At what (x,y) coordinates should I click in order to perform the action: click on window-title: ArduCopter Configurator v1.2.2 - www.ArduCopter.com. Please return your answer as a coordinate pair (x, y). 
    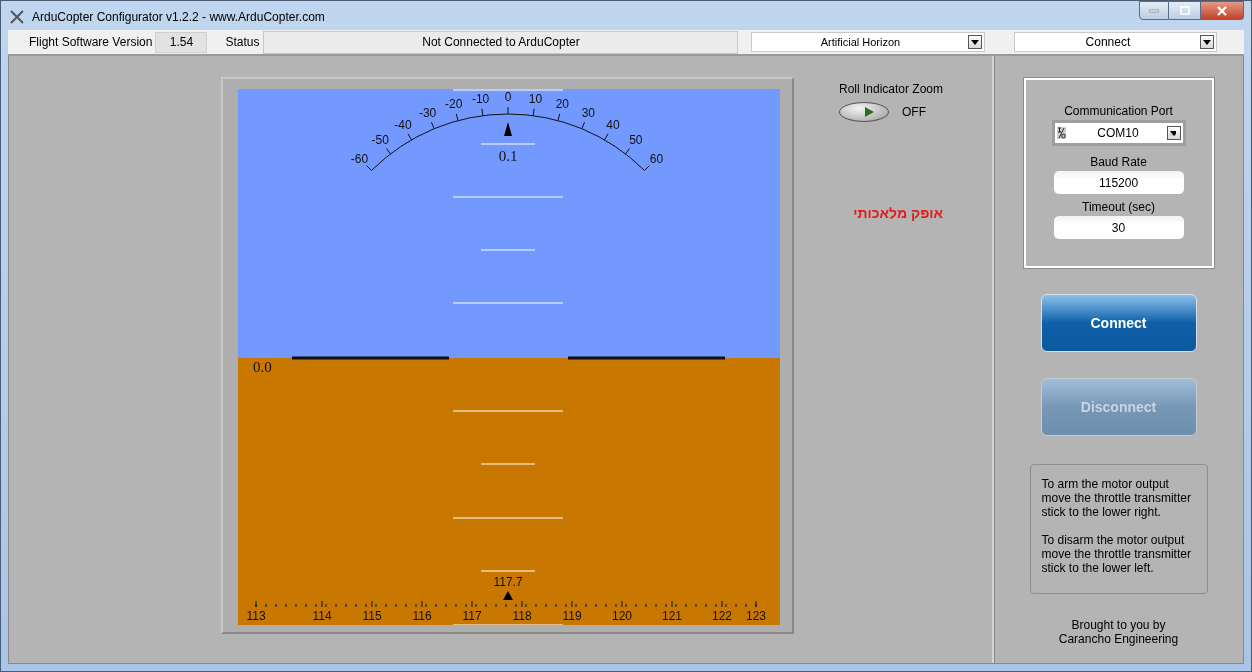
    Looking at the image, I should click on (178, 17).